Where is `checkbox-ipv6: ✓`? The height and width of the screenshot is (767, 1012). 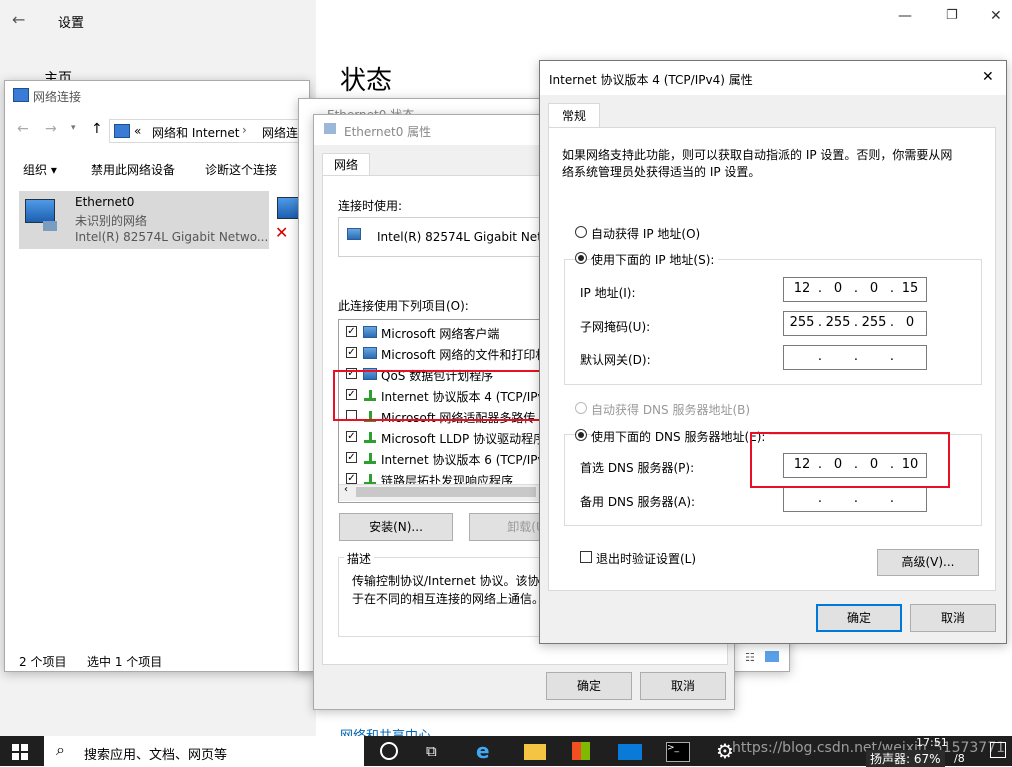 checkbox-ipv6: ✓ is located at coordinates (351, 457).